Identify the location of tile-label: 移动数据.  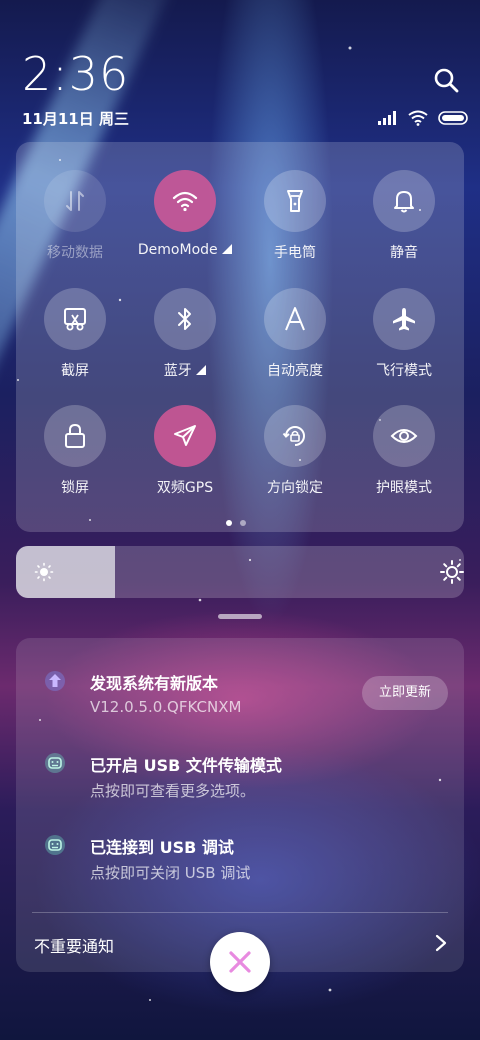
(75, 253).